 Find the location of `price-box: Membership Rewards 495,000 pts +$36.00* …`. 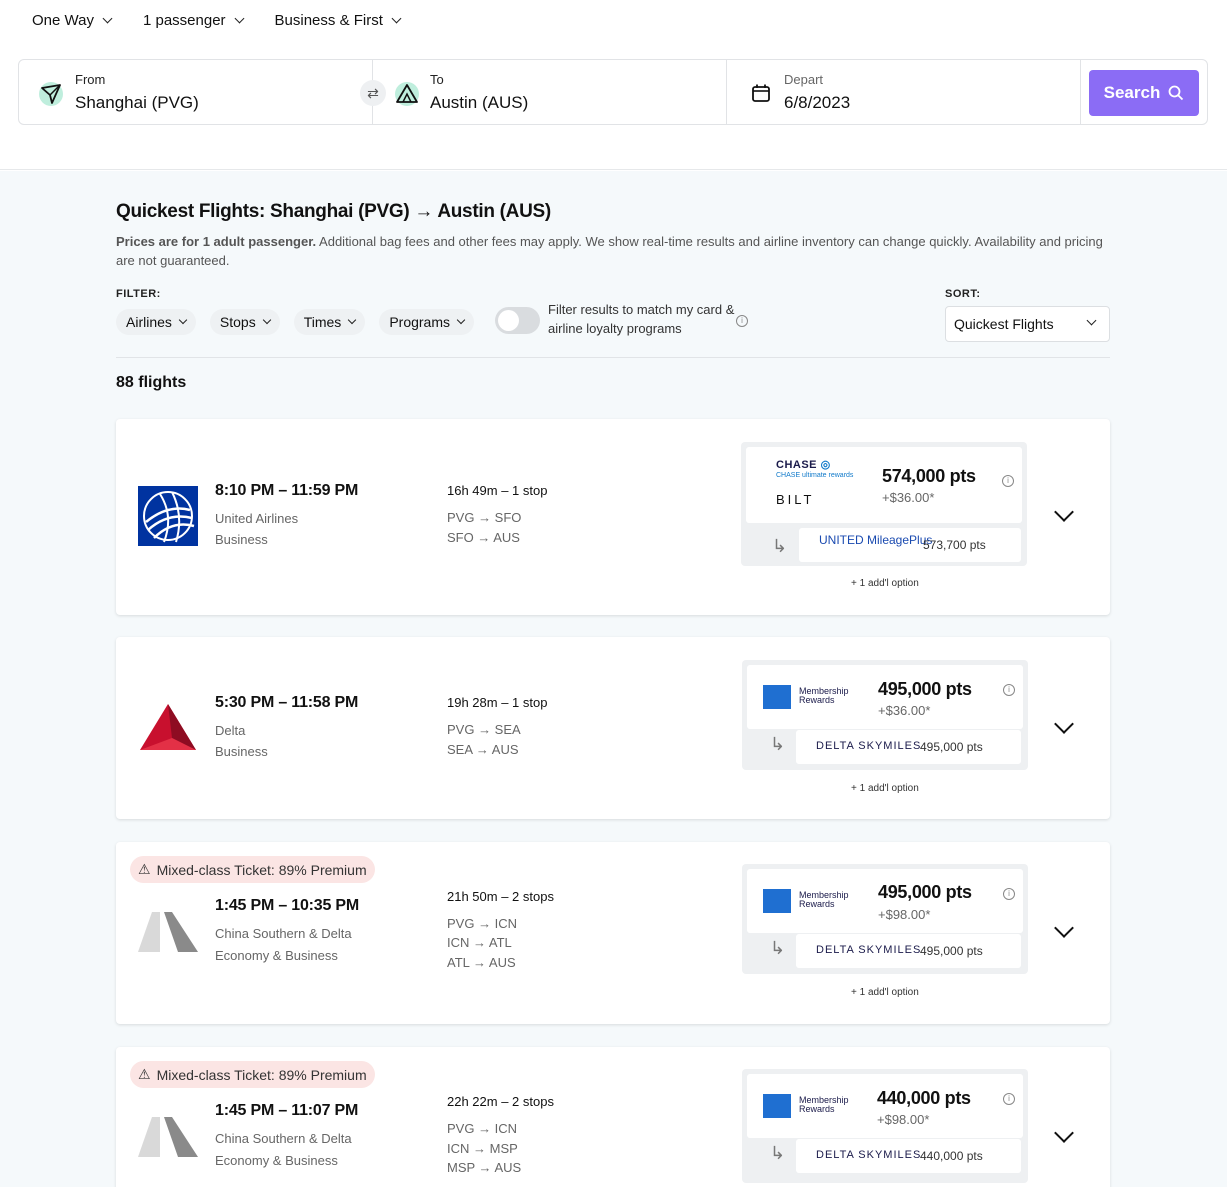

price-box: Membership Rewards 495,000 pts +$36.00* … is located at coordinates (885, 715).